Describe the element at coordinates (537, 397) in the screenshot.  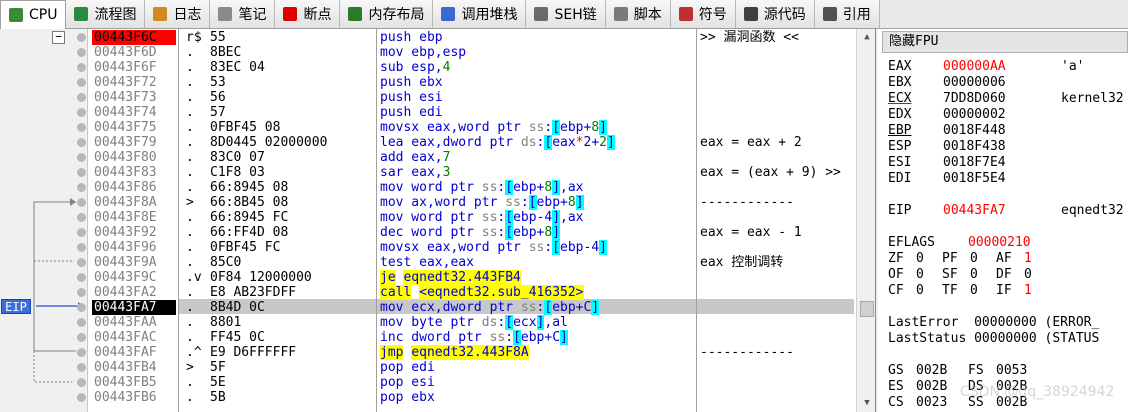
I see `instruction-text: pop ebx` at that location.